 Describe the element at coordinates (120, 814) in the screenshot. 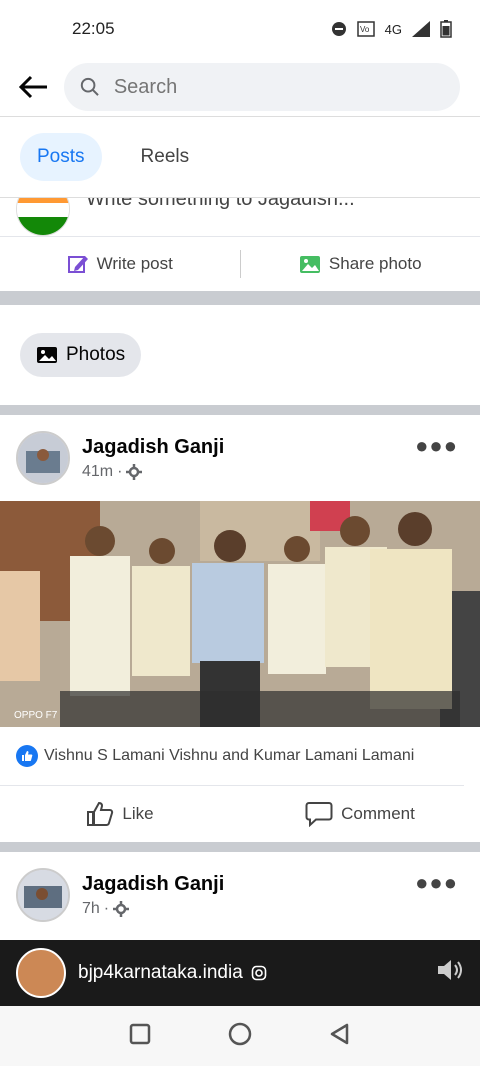

I see `like-button: Like` at that location.